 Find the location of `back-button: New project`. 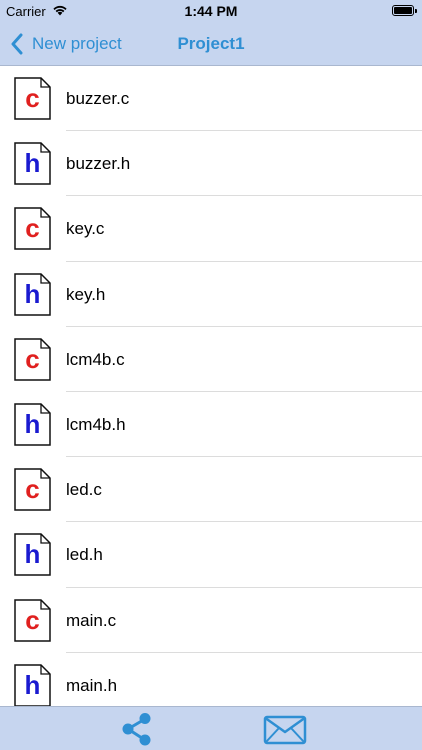

back-button: New project is located at coordinates (66, 44).